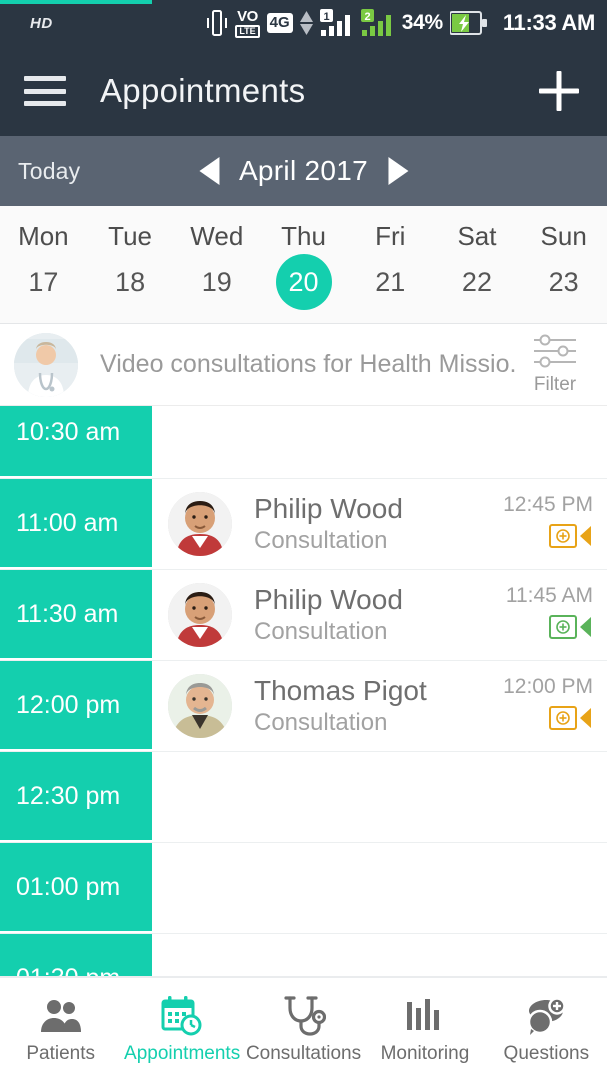 Image resolution: width=607 pixels, height=1080 pixels. I want to click on patients-people-icon, so click(61, 1016).